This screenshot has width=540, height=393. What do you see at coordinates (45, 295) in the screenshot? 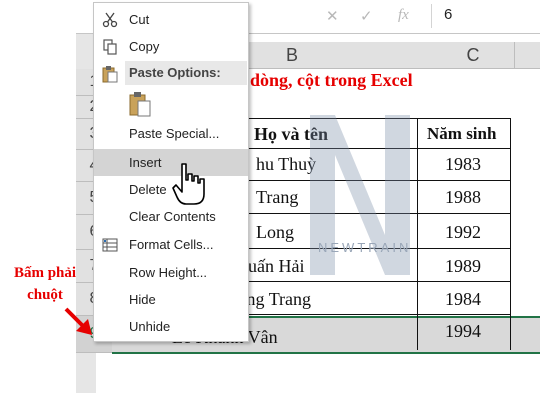
I see `annotation-line: chuột` at bounding box center [45, 295].